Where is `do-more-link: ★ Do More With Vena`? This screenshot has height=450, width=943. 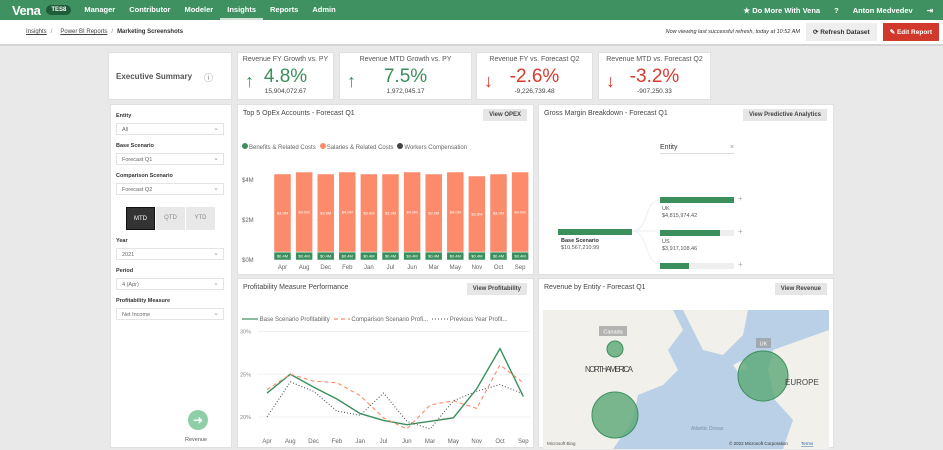 do-more-link: ★ Do More With Vena is located at coordinates (781, 10).